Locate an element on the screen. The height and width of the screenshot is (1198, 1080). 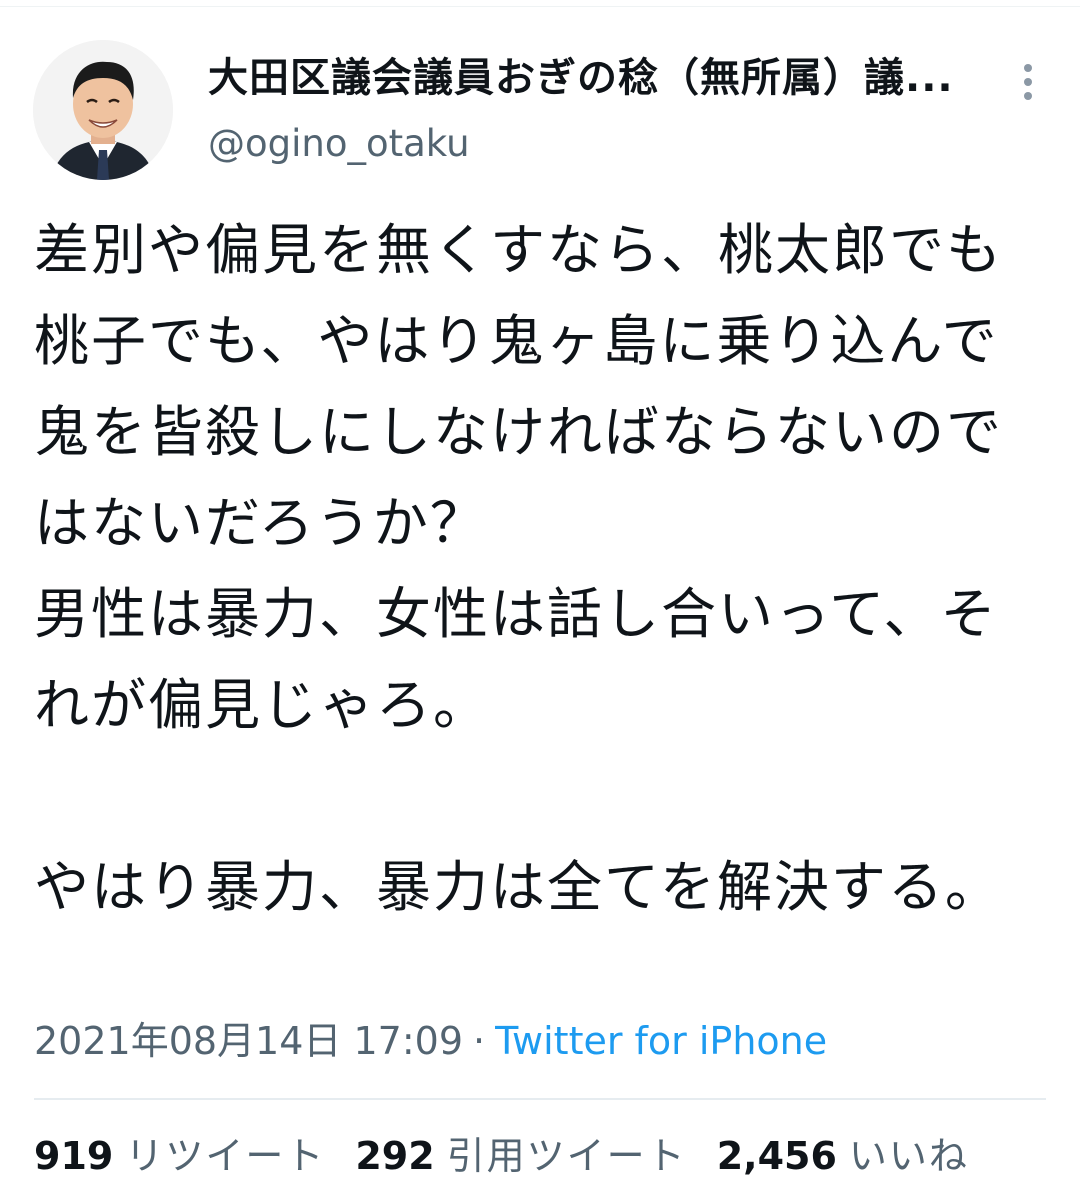
avatar is located at coordinates (103, 110).